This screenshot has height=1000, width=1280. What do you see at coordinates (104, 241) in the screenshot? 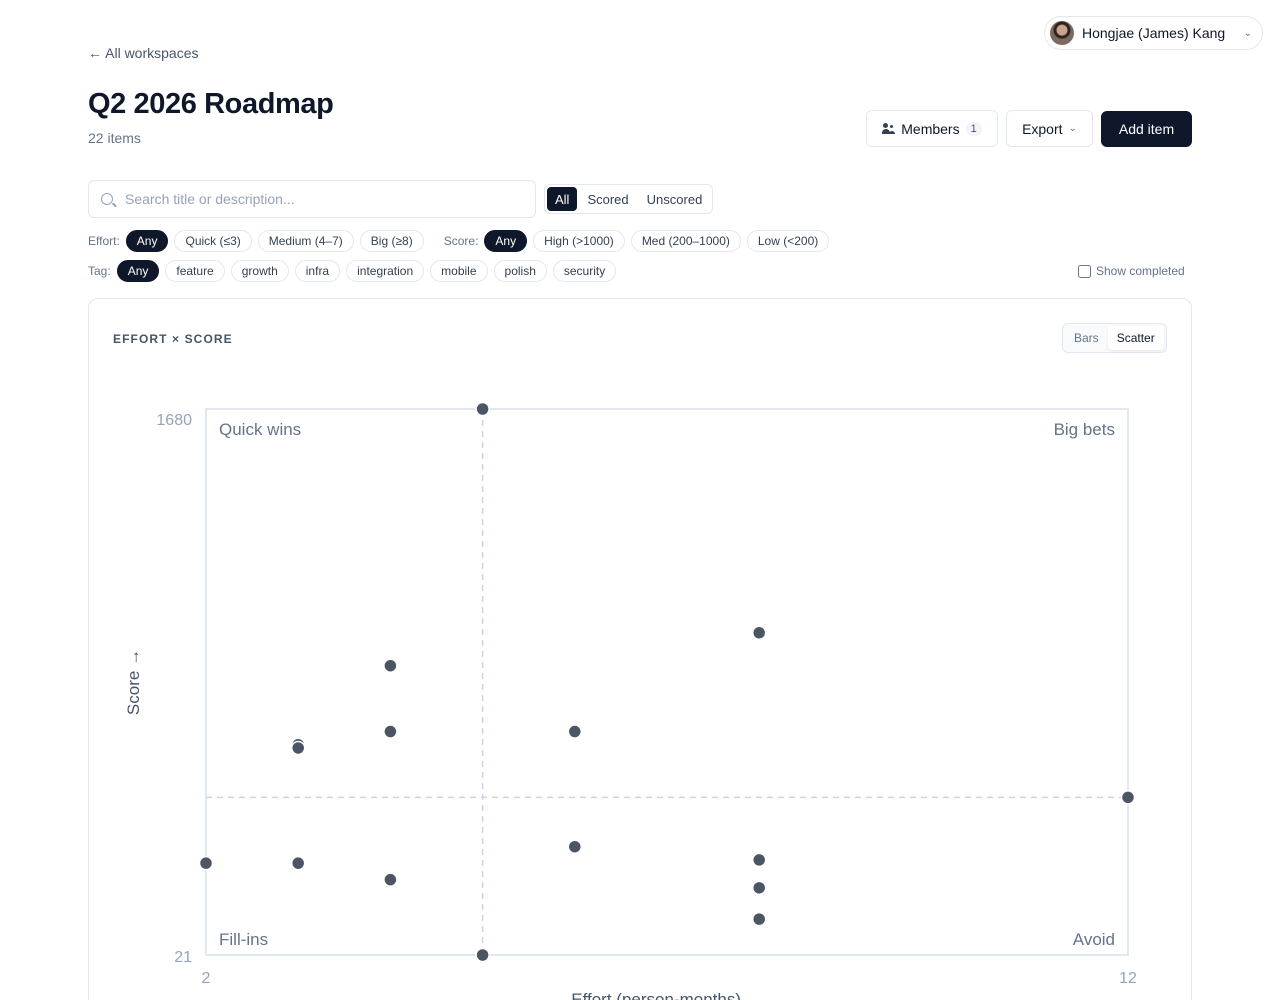
I see `effort-filter-label: Effort:` at bounding box center [104, 241].